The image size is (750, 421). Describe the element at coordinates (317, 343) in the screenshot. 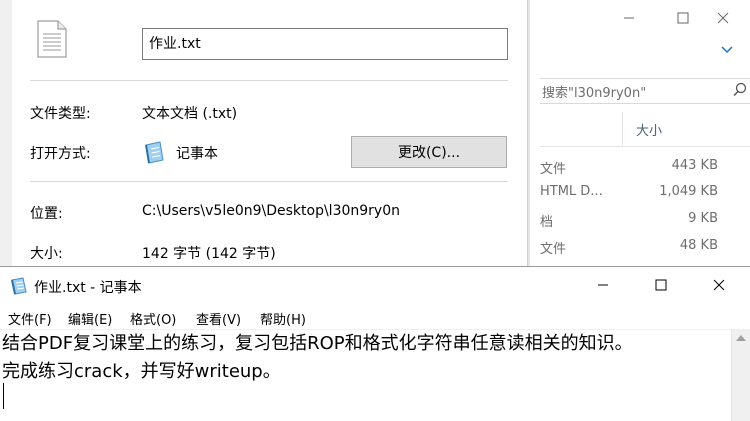

I see `text-line: 结合PDF复习课堂上的练习，复习包括ROP和格式化字符串任意读相关的知识。` at that location.